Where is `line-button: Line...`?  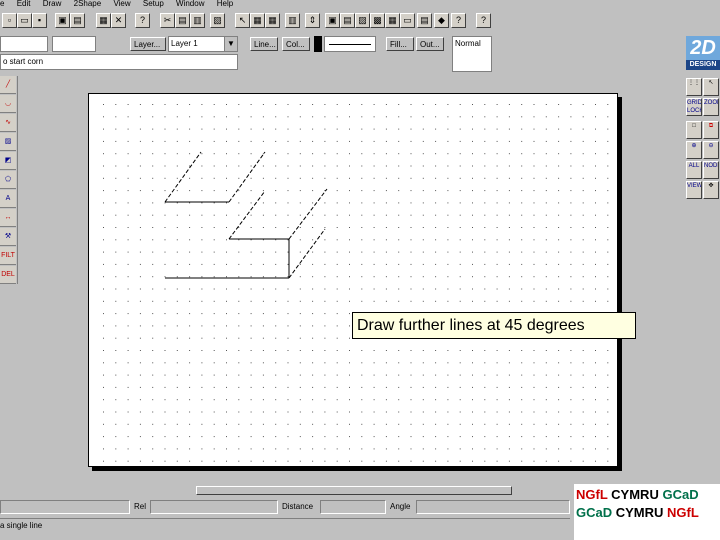
line-button: Line... is located at coordinates (264, 44).